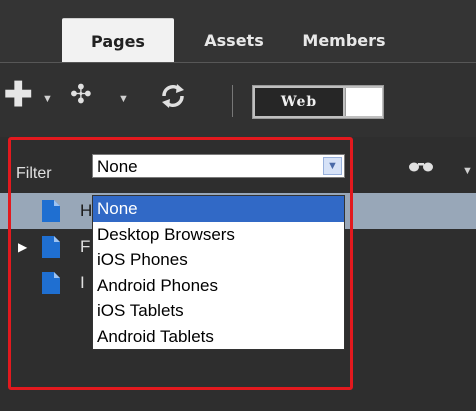 This screenshot has width=476, height=411. What do you see at coordinates (173, 96) in the screenshot?
I see `sync-icon` at bounding box center [173, 96].